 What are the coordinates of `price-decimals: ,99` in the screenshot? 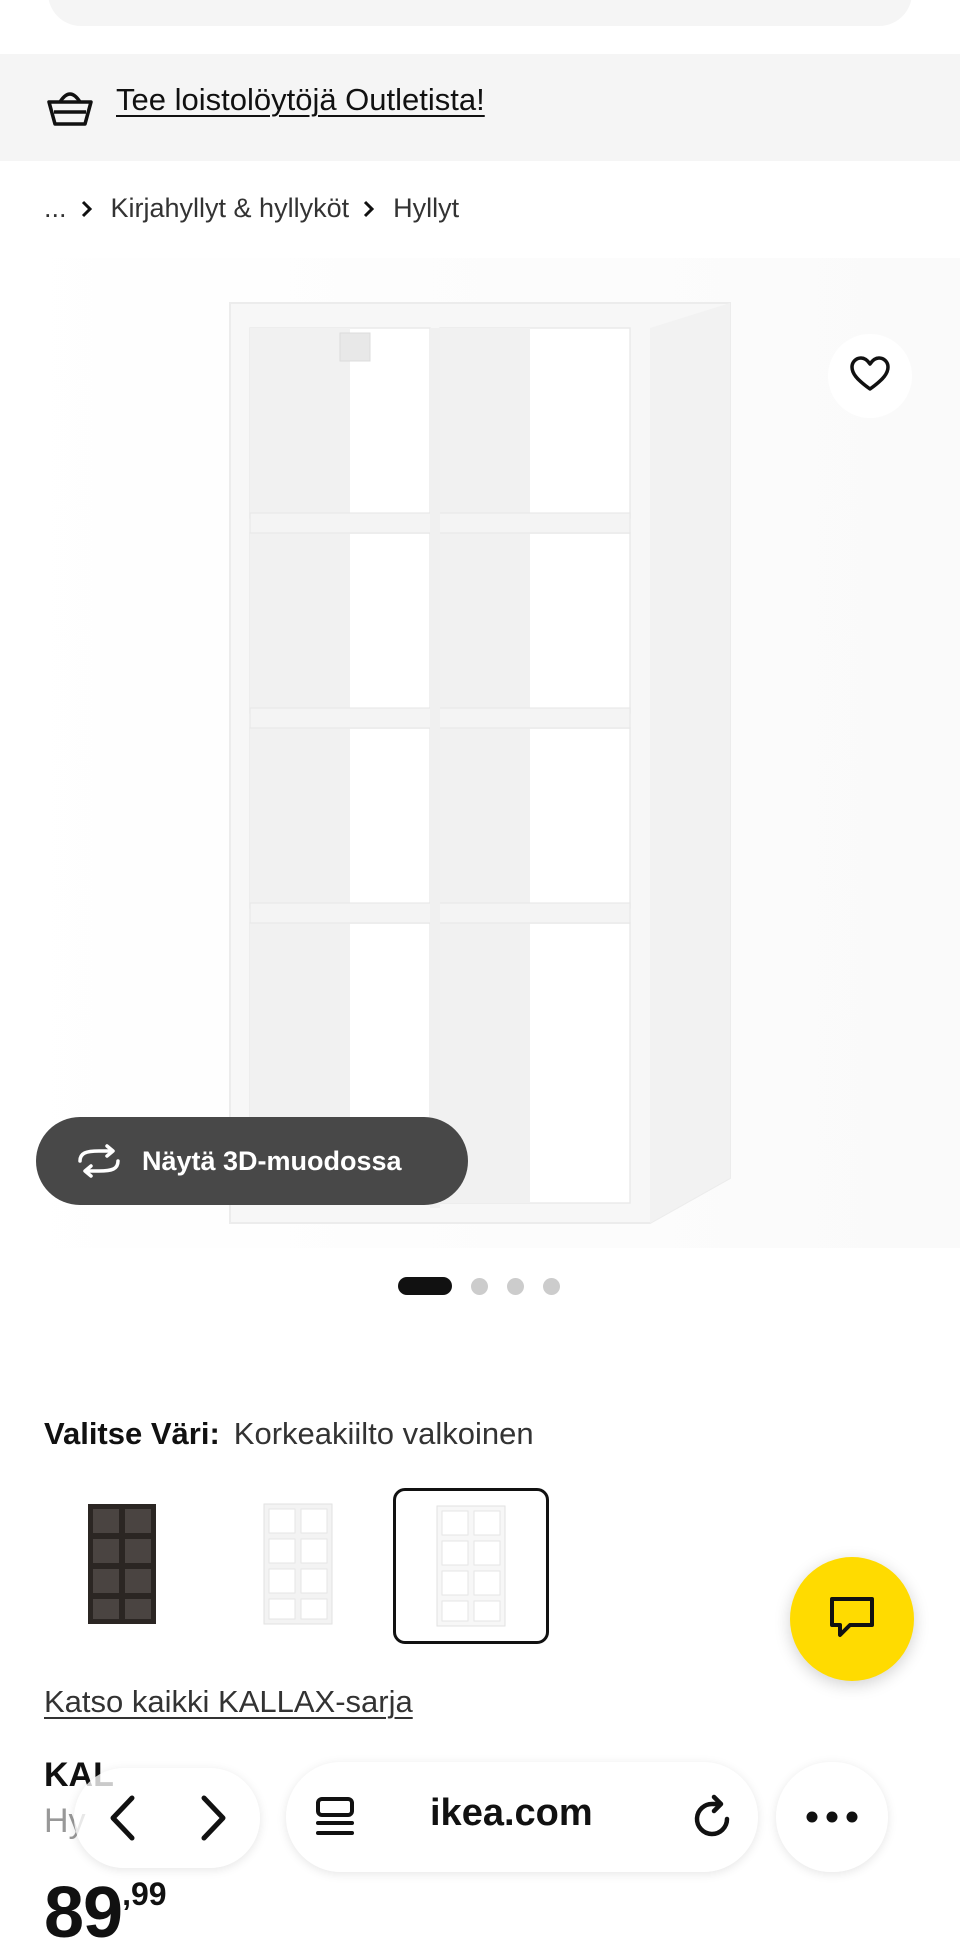 It's located at (144, 1894).